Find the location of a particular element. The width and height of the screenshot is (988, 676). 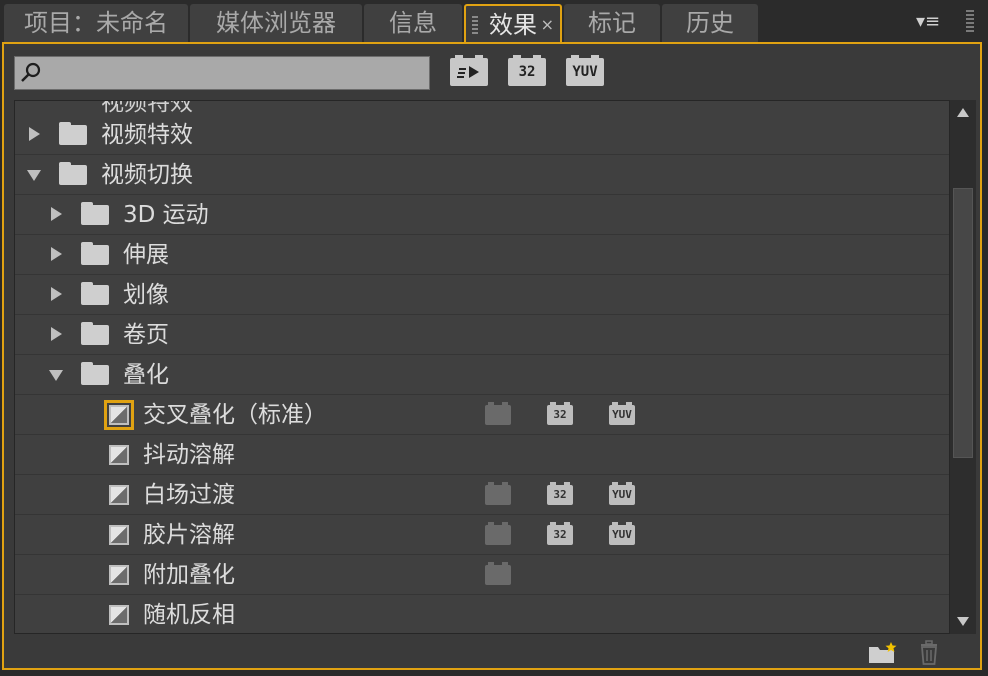

tab-history: 历史 is located at coordinates (710, 23).